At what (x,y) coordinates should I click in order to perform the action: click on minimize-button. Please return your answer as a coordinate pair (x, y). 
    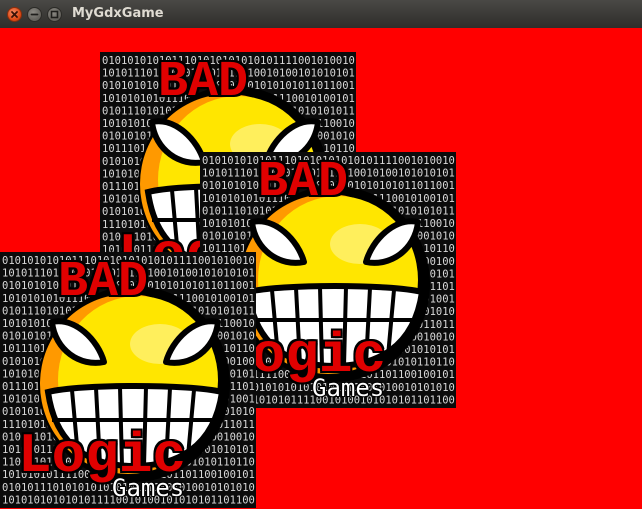
    Looking at the image, I should click on (34, 14).